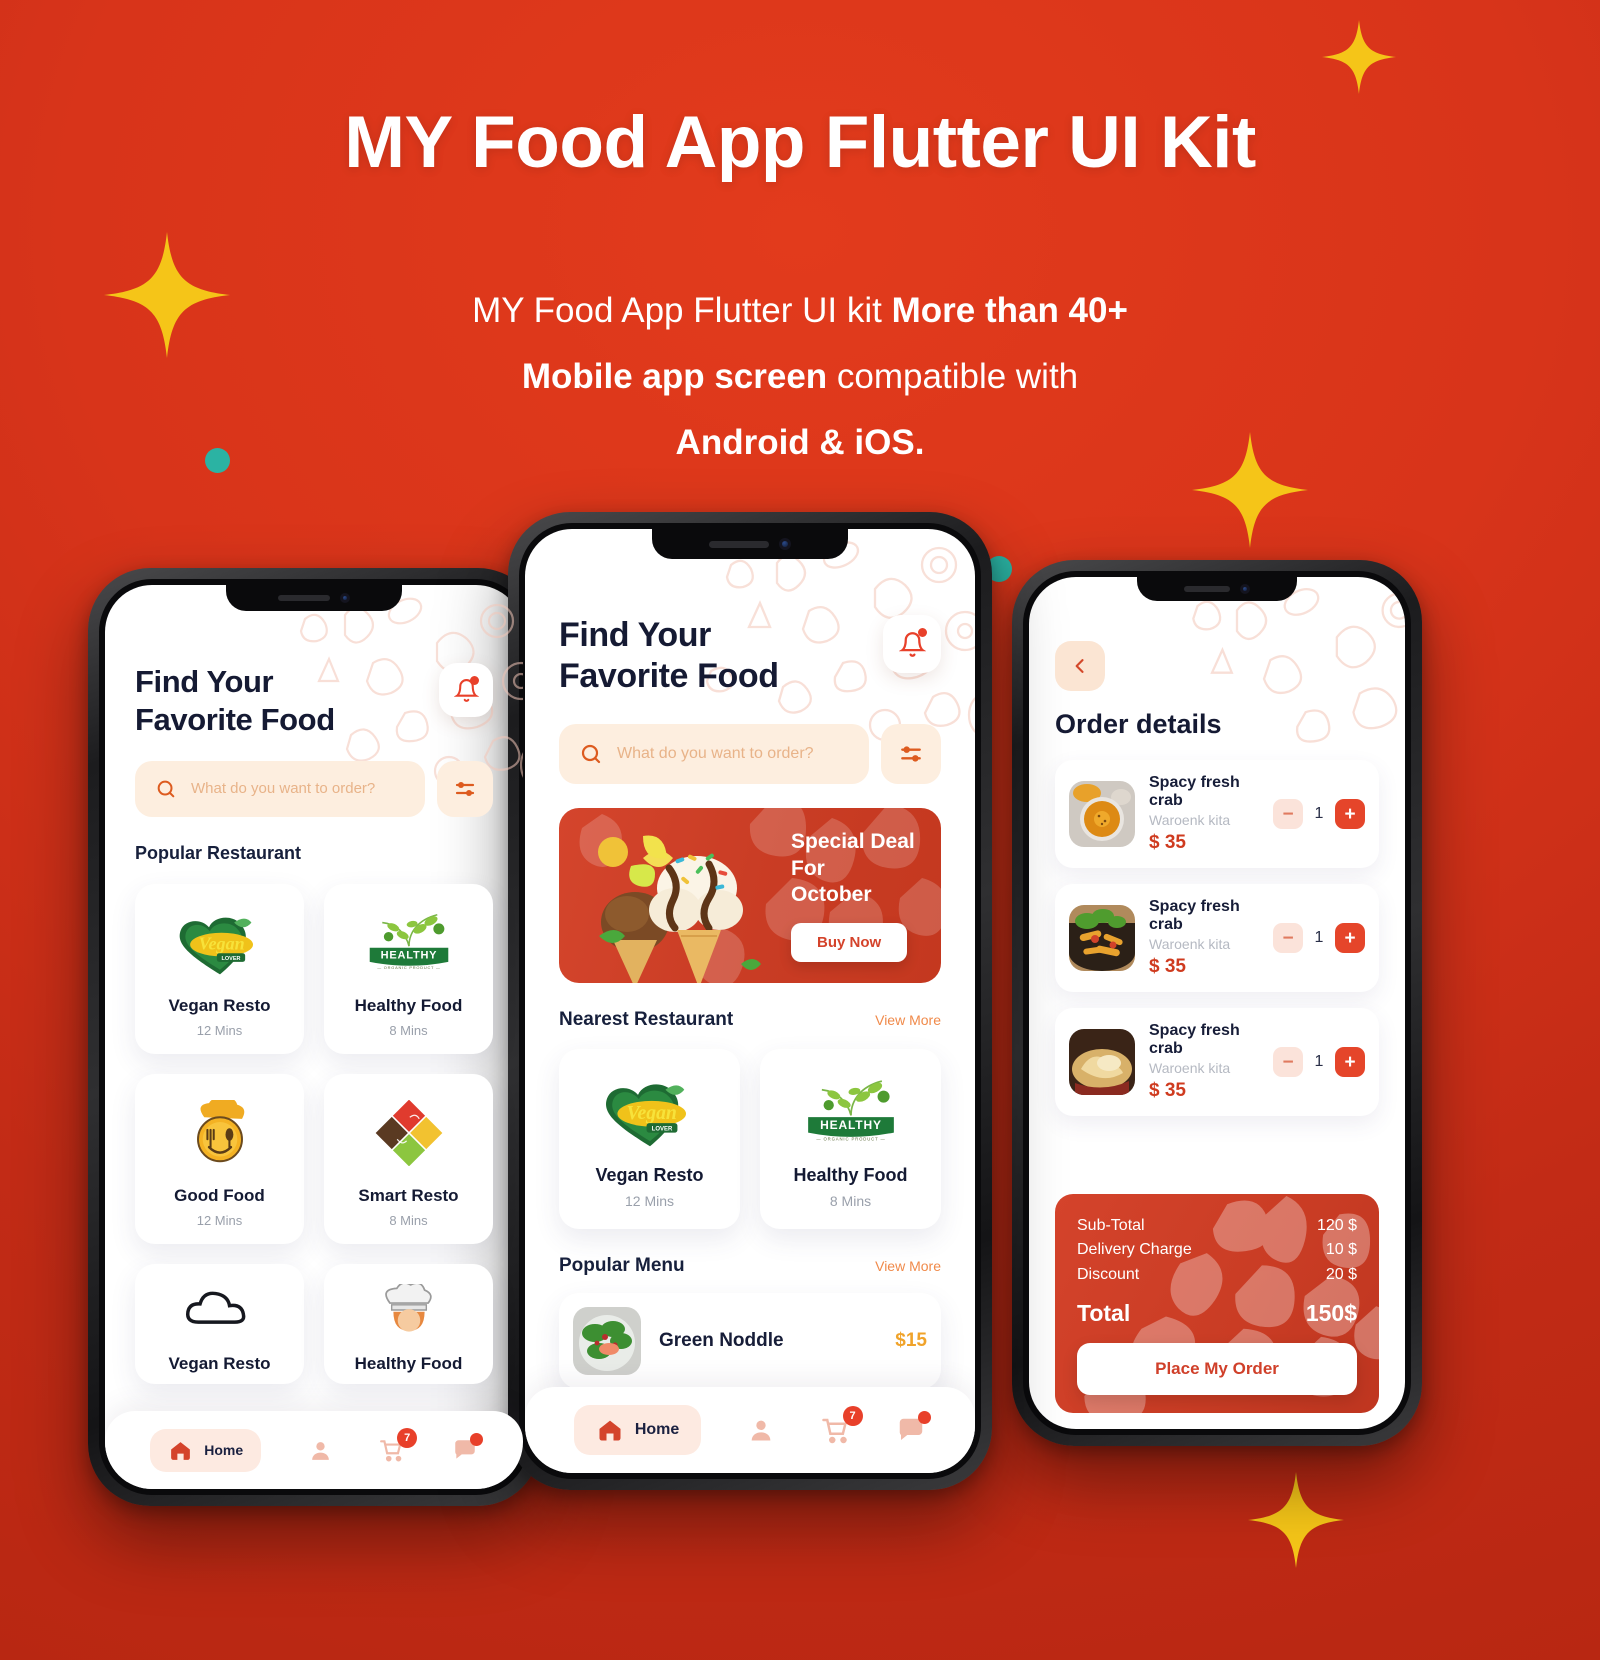 Image resolution: width=1600 pixels, height=1660 pixels. I want to click on summary-value: 20 $, so click(1341, 1275).